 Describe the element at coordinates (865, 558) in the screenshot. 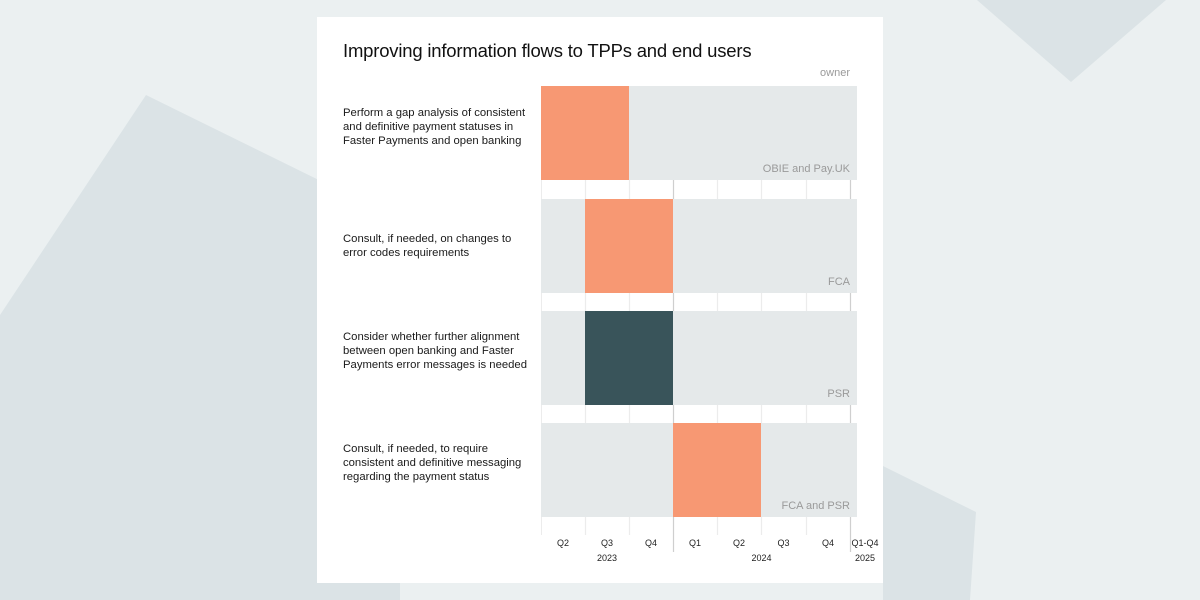

I see `year-label: 2025` at that location.